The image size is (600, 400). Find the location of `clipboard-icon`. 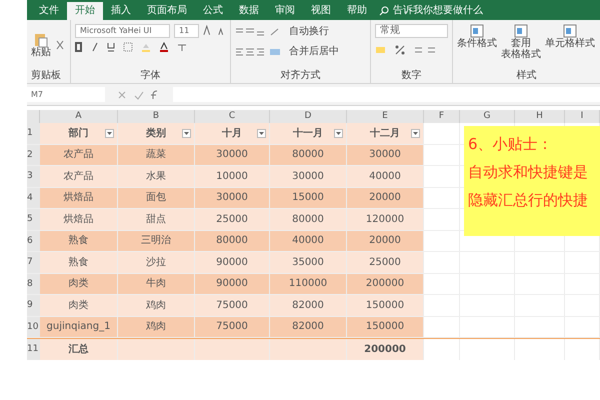

clipboard-icon is located at coordinates (41, 40).